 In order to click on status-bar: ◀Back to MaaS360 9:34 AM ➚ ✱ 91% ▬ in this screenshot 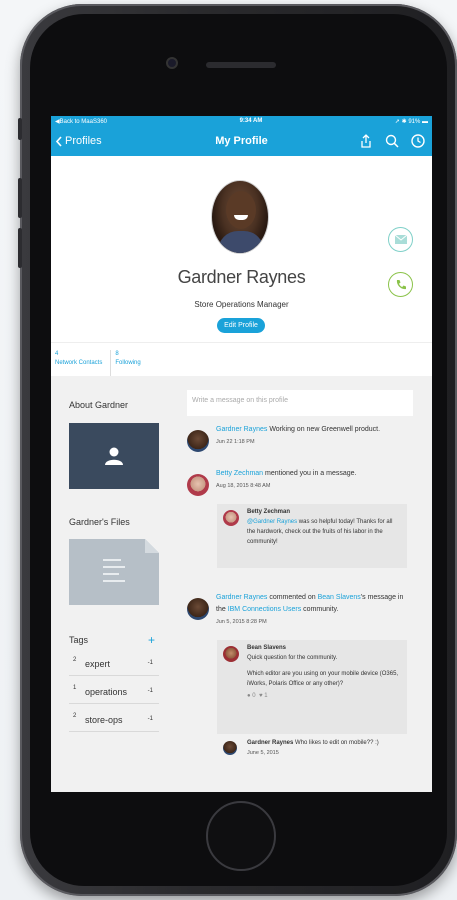, I will do `click(241, 121)`.